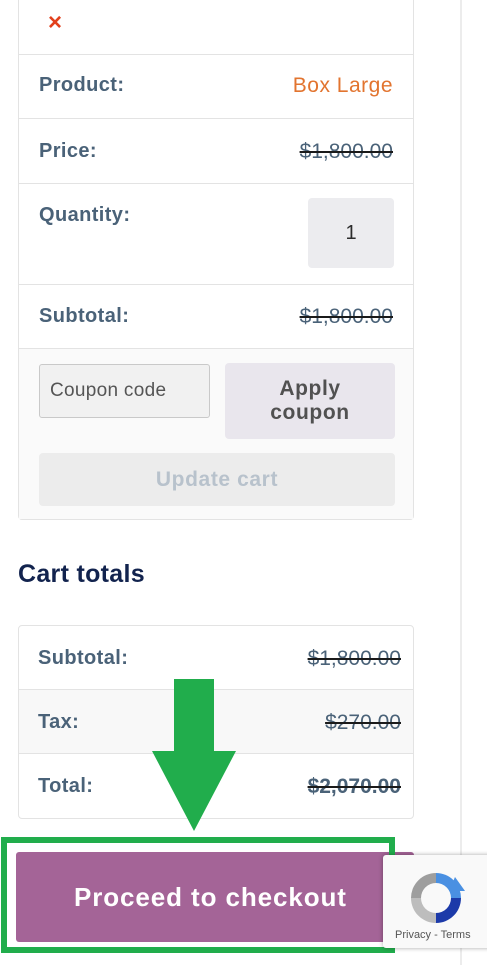 This screenshot has width=487, height=965. Describe the element at coordinates (363, 722) in the screenshot. I see `totals-tax-value: $270.00` at that location.